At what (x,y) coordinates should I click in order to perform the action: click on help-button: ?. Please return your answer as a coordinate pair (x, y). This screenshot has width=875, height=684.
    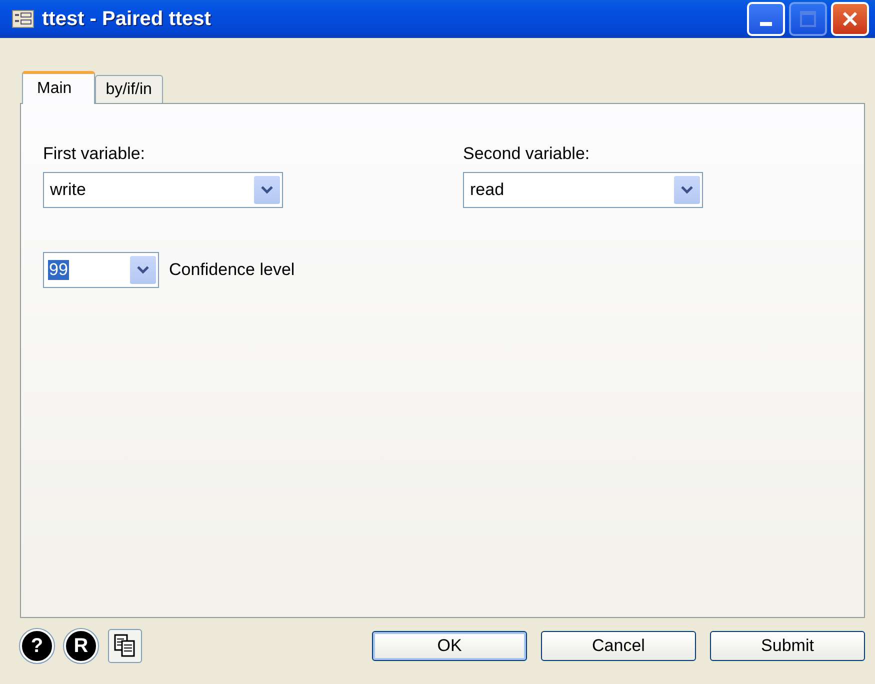
    Looking at the image, I should click on (37, 646).